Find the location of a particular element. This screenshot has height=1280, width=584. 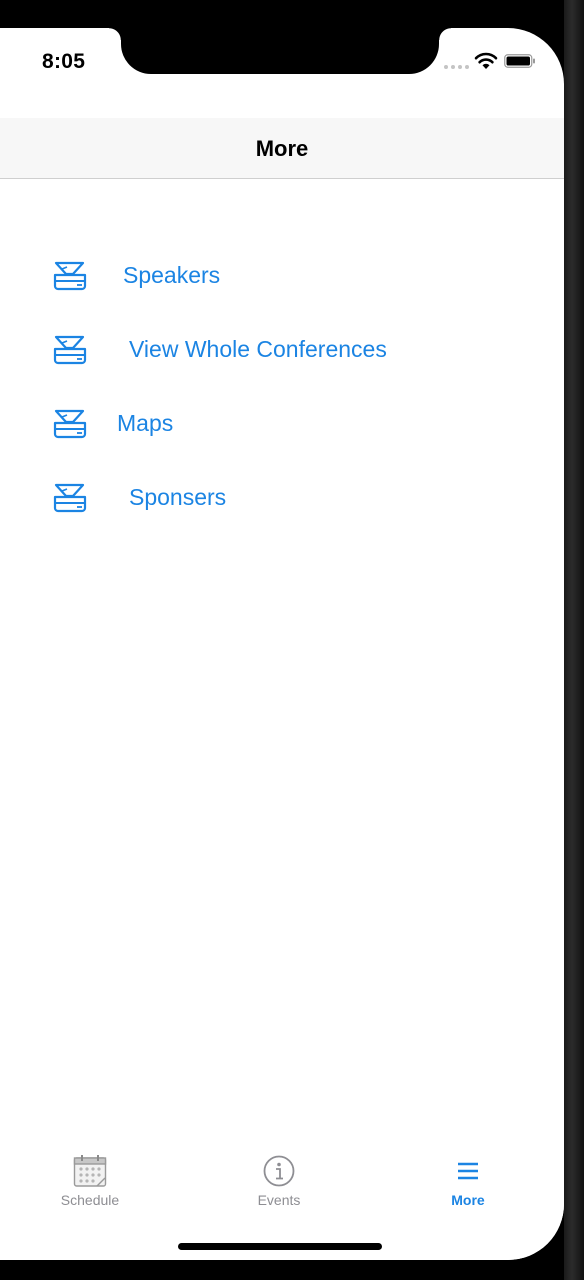

home-indicator is located at coordinates (280, 1246).